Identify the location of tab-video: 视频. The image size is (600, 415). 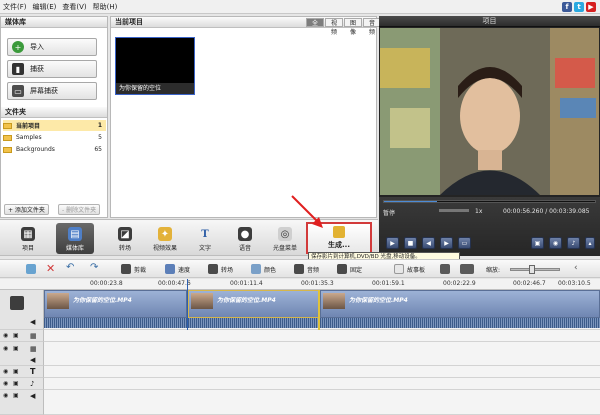
(334, 27).